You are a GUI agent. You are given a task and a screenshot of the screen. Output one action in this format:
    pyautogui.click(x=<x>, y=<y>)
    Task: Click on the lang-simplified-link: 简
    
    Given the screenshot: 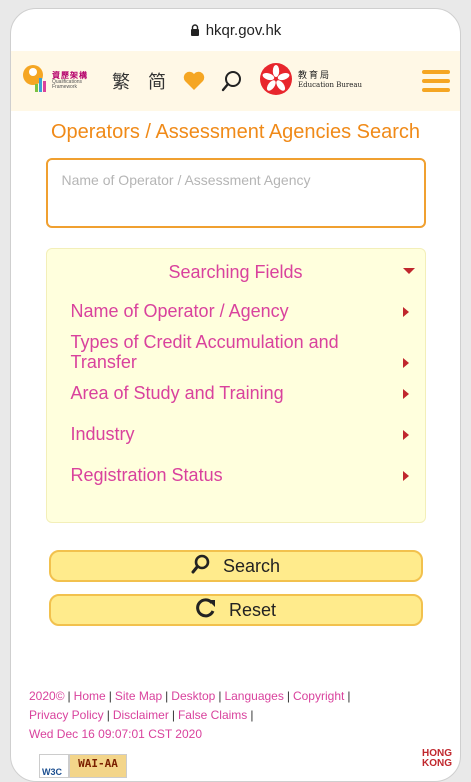 What is the action you would take?
    pyautogui.click(x=157, y=81)
    